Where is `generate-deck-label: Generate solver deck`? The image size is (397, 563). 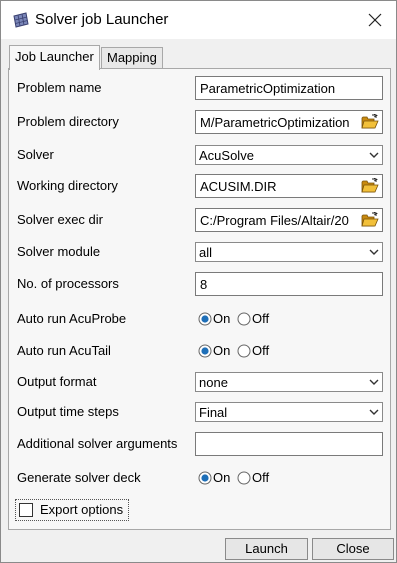
generate-deck-label: Generate solver deck is located at coordinates (79, 477).